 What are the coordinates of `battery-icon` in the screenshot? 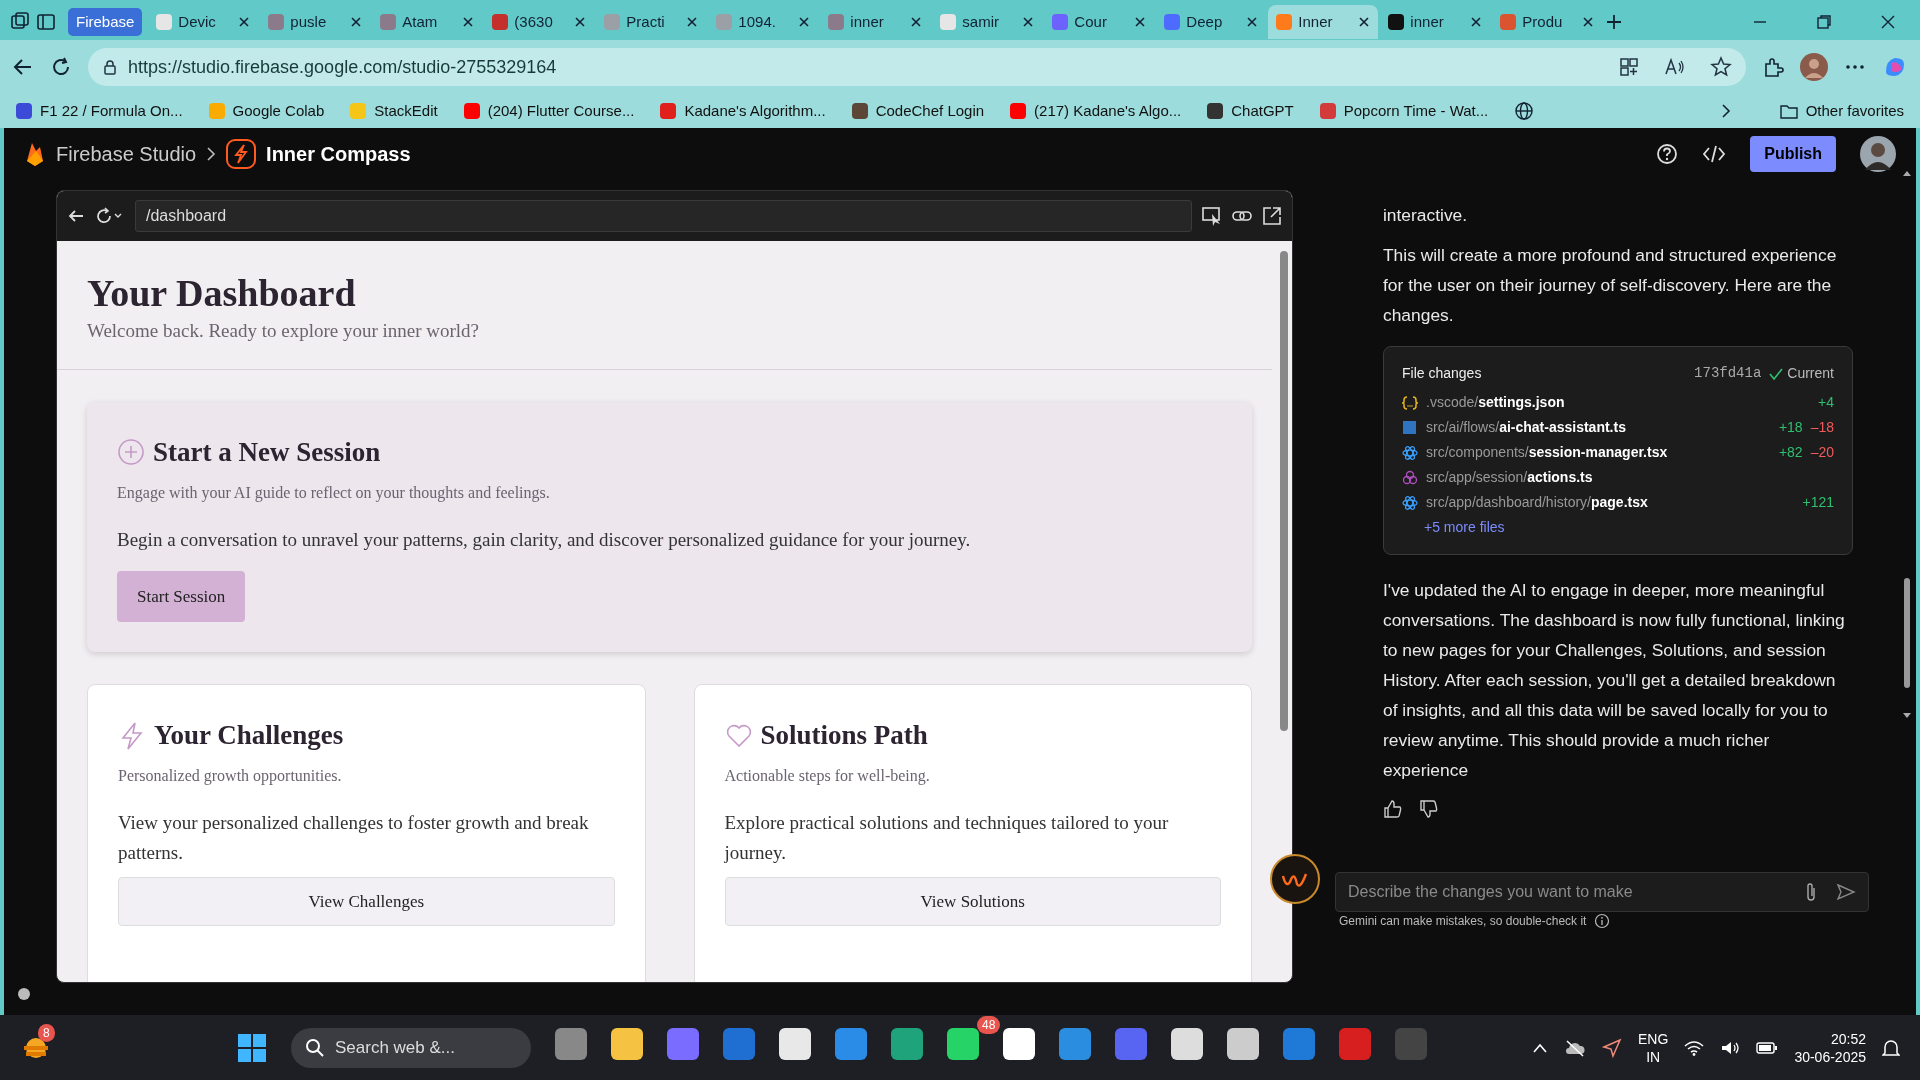 It's located at (1767, 1047).